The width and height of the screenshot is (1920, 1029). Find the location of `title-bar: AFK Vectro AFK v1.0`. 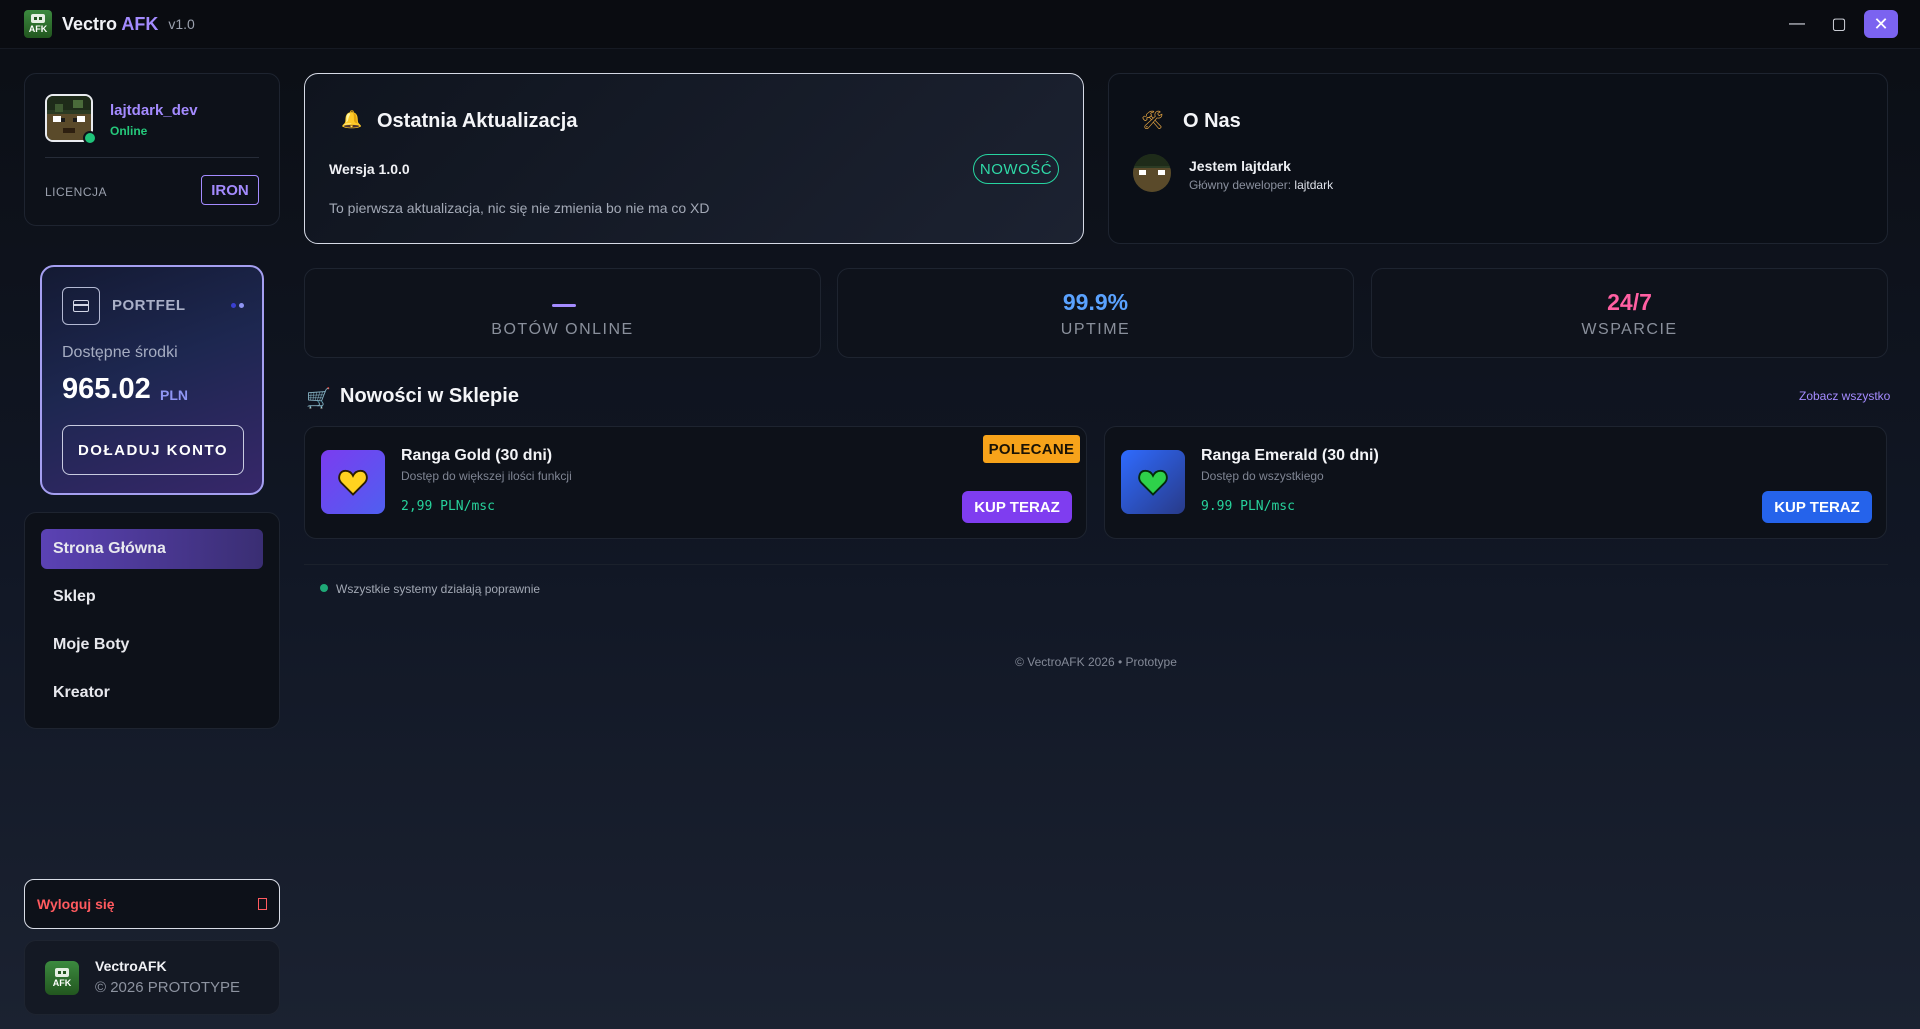

title-bar: AFK Vectro AFK v1.0 is located at coordinates (960, 24).